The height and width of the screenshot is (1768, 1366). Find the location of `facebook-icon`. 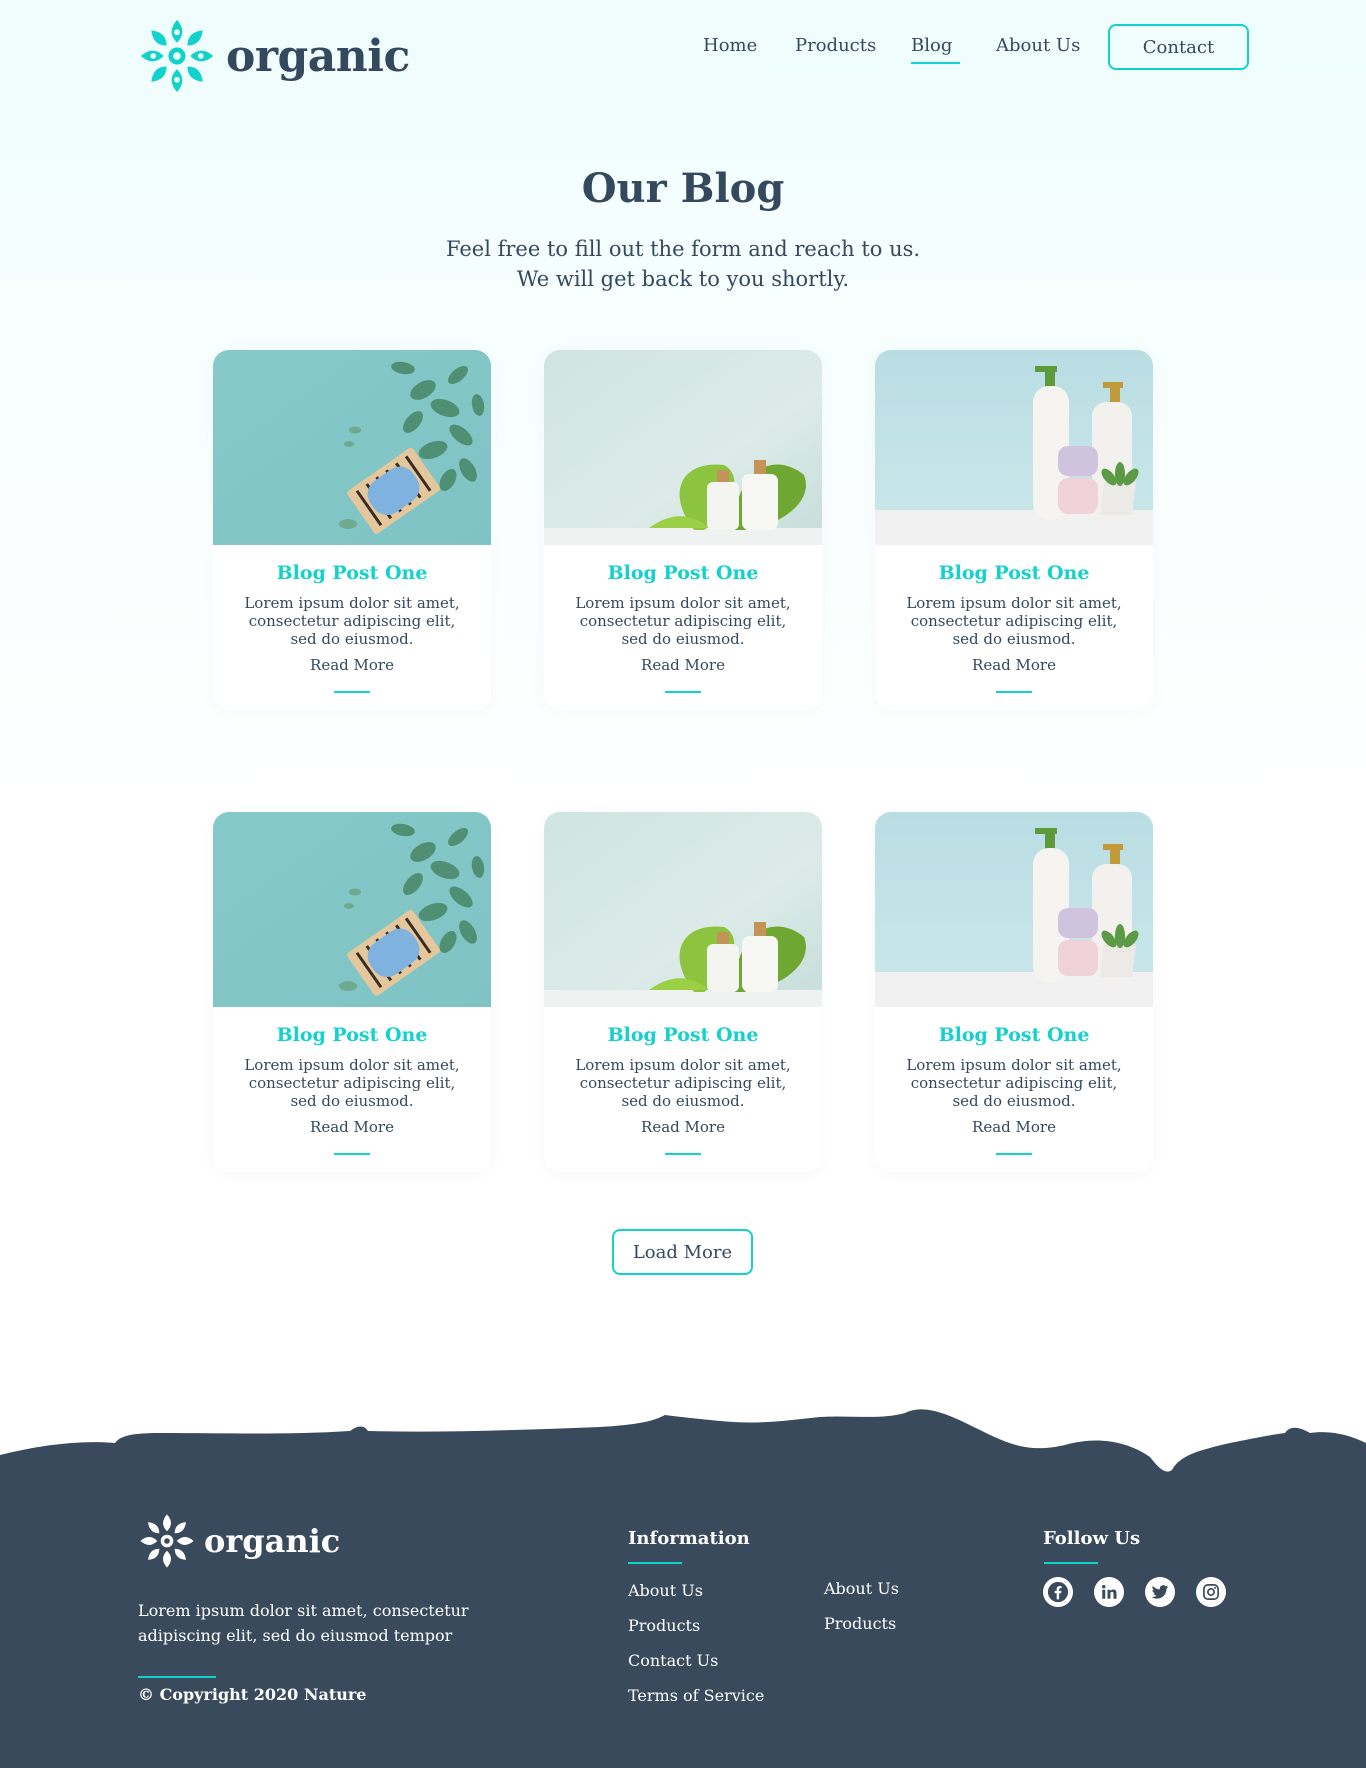

facebook-icon is located at coordinates (1058, 1592).